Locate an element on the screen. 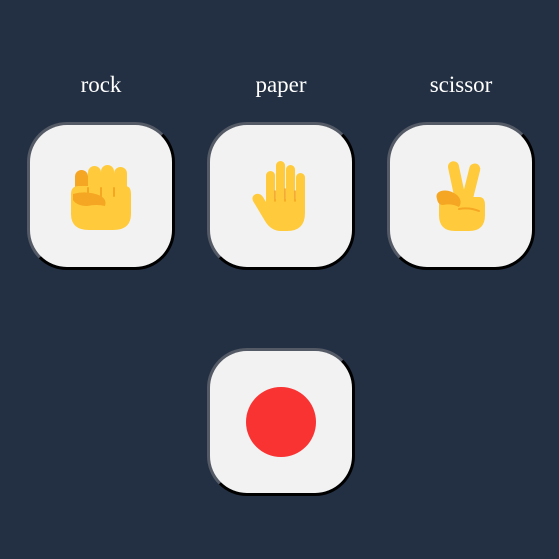 The image size is (559, 559). rock-button is located at coordinates (101, 196).